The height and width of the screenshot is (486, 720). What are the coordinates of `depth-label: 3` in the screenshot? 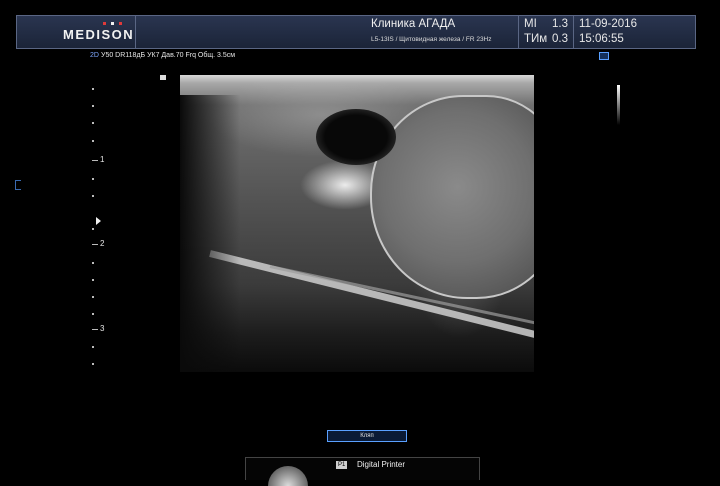 It's located at (102, 328).